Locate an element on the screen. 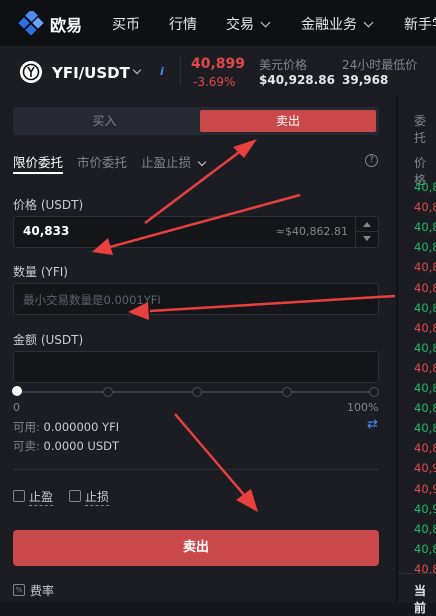 This screenshot has width=436, height=616. trading-pair-selector: YFI/USDT is located at coordinates (91, 73).